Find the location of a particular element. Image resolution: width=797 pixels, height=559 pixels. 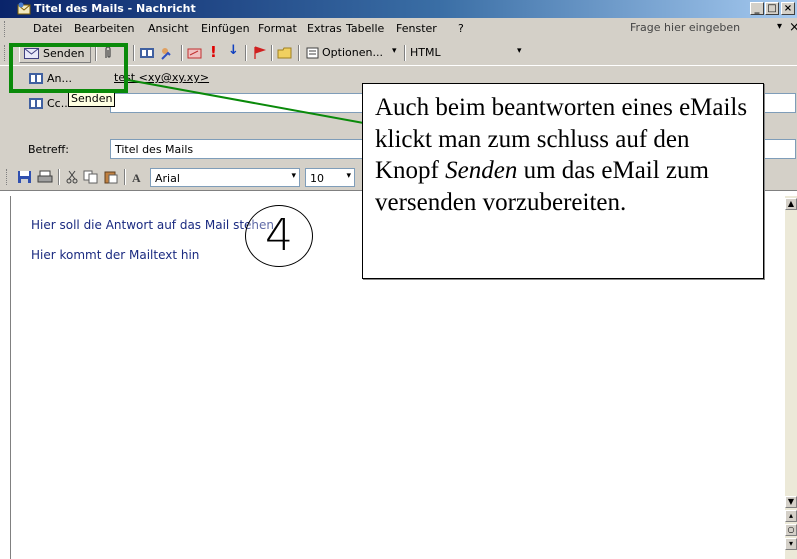

paste-icon is located at coordinates (111, 177).